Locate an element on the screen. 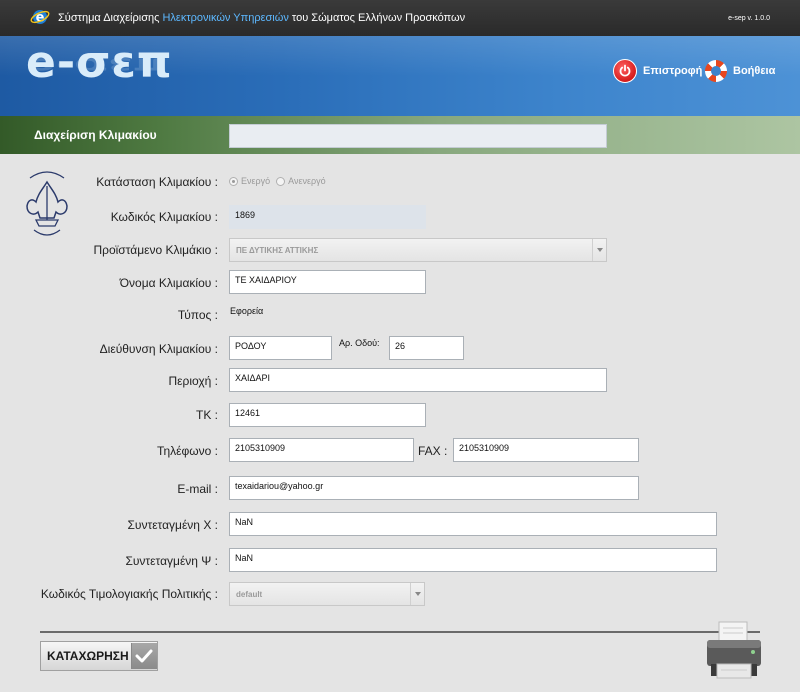 The width and height of the screenshot is (800, 692). fax-label: FAX : is located at coordinates (433, 451).